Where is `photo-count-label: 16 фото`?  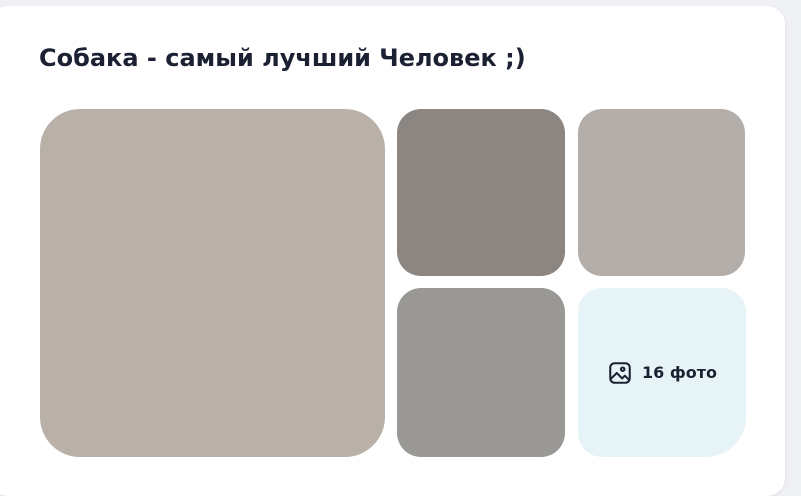 photo-count-label: 16 фото is located at coordinates (679, 372).